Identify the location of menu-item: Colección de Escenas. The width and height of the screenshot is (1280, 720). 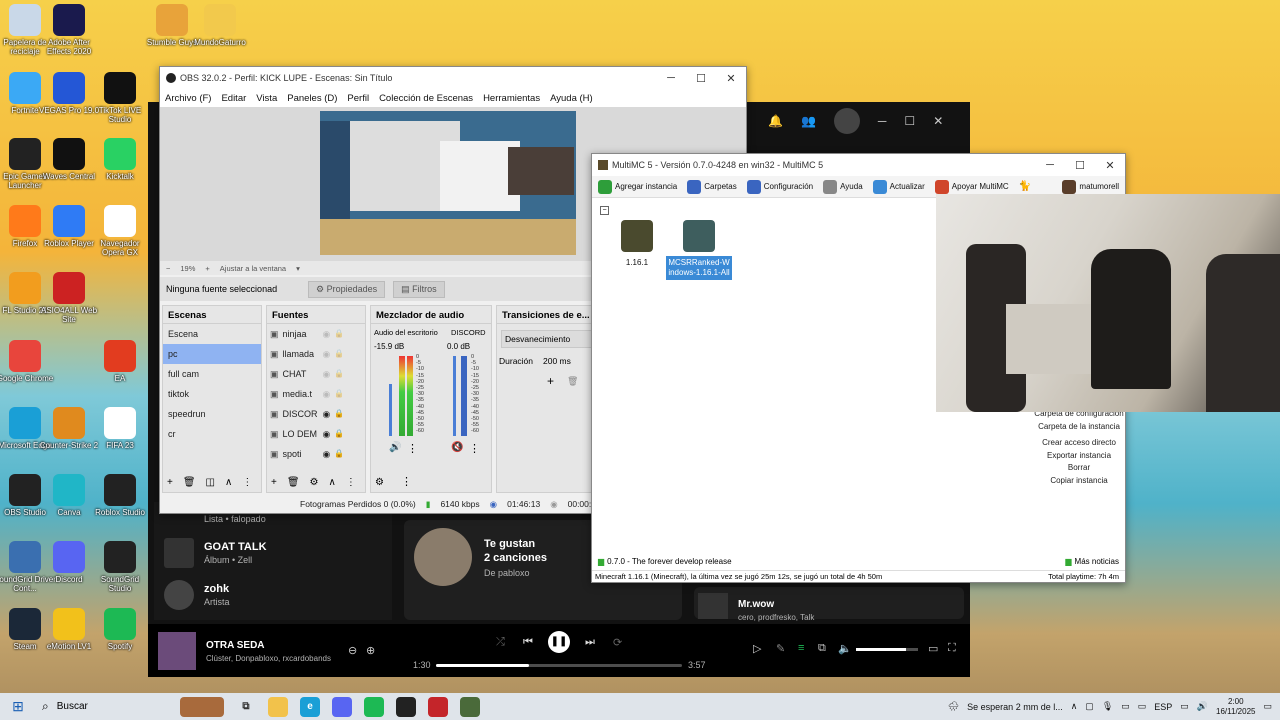
(426, 98).